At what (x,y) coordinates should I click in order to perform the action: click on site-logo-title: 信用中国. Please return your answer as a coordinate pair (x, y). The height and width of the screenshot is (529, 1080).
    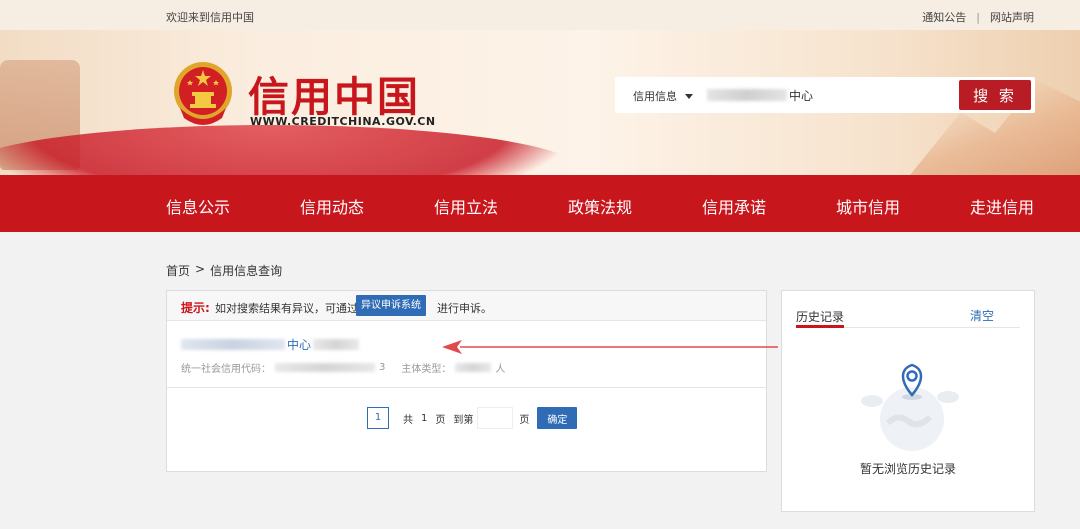
    Looking at the image, I should click on (334, 93).